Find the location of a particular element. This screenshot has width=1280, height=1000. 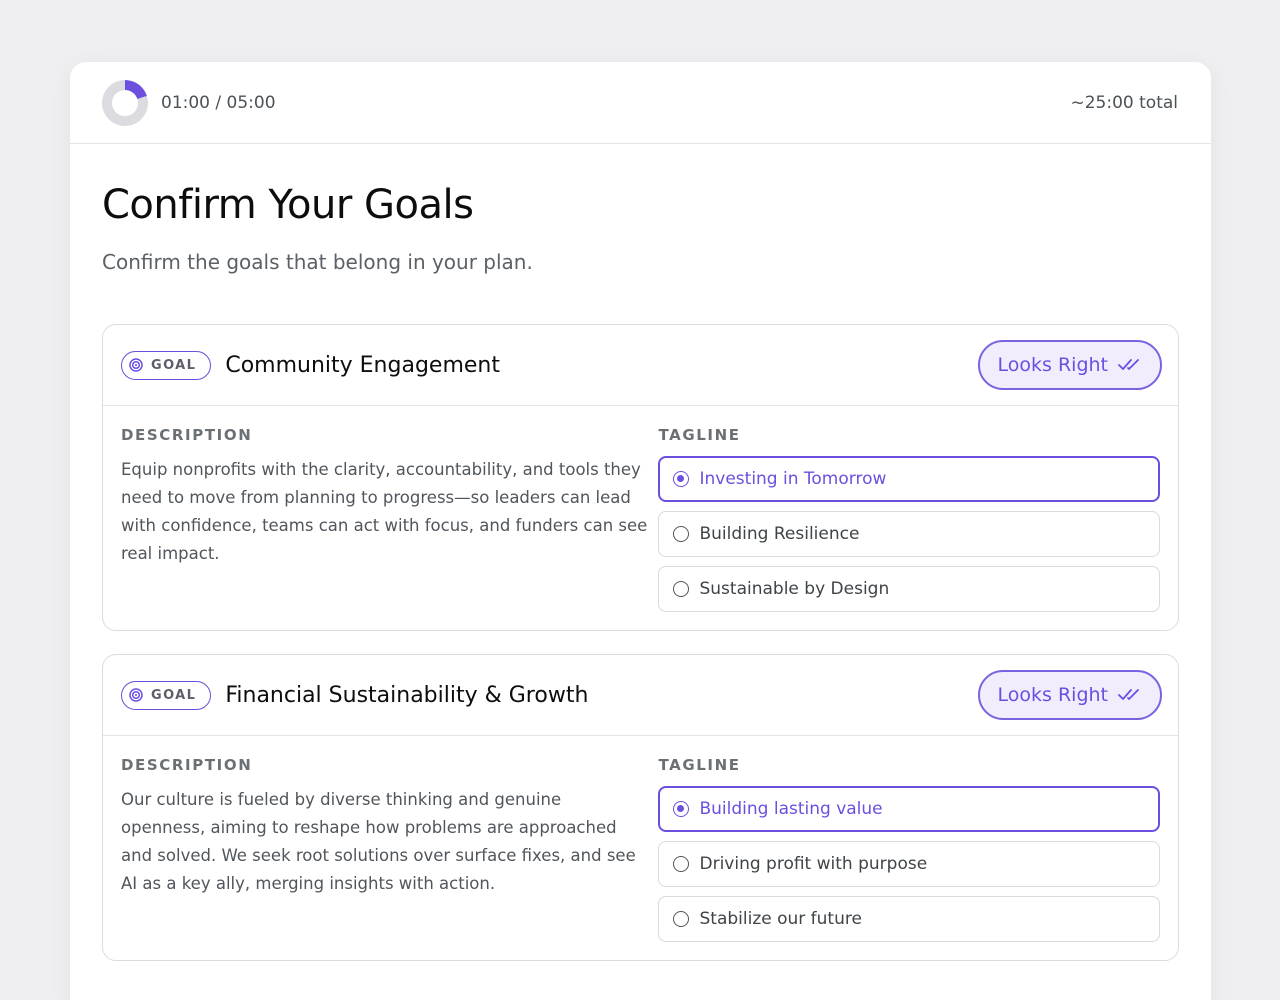

tagline-option-label: Building lasting value is located at coordinates (791, 809).